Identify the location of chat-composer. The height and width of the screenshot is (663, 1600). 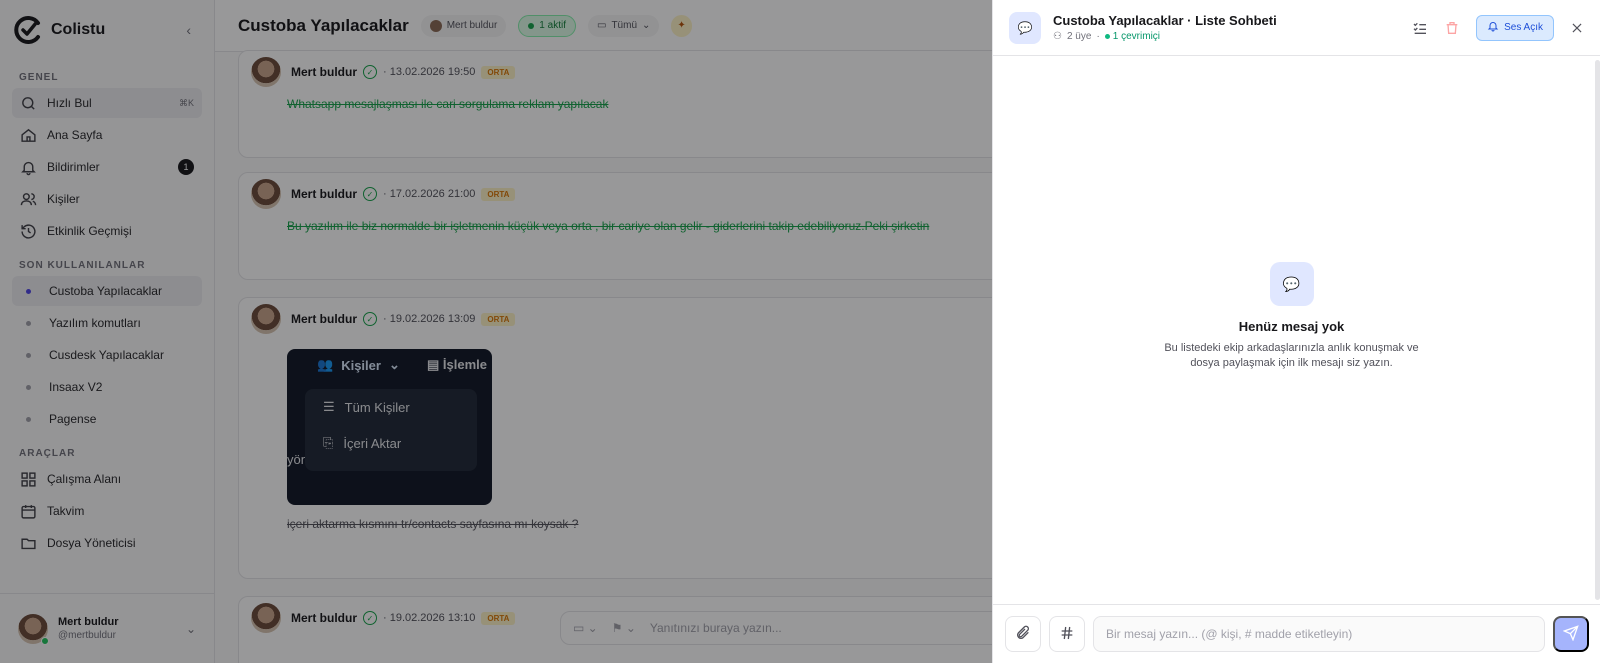
(1296, 633).